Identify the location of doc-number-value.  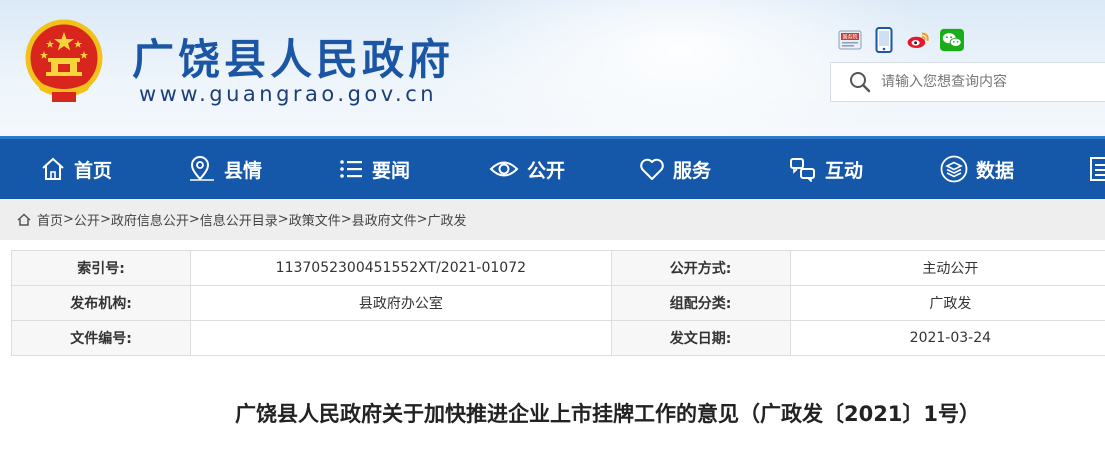
(401, 338).